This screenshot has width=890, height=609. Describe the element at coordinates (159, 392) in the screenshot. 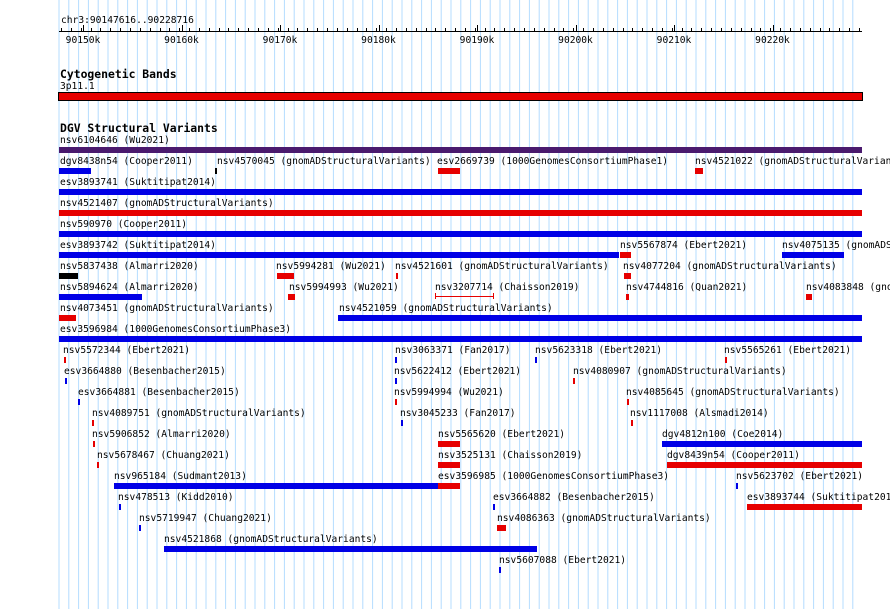

I see `feature-label: esv3664881 (Besenbacher2015)` at that location.